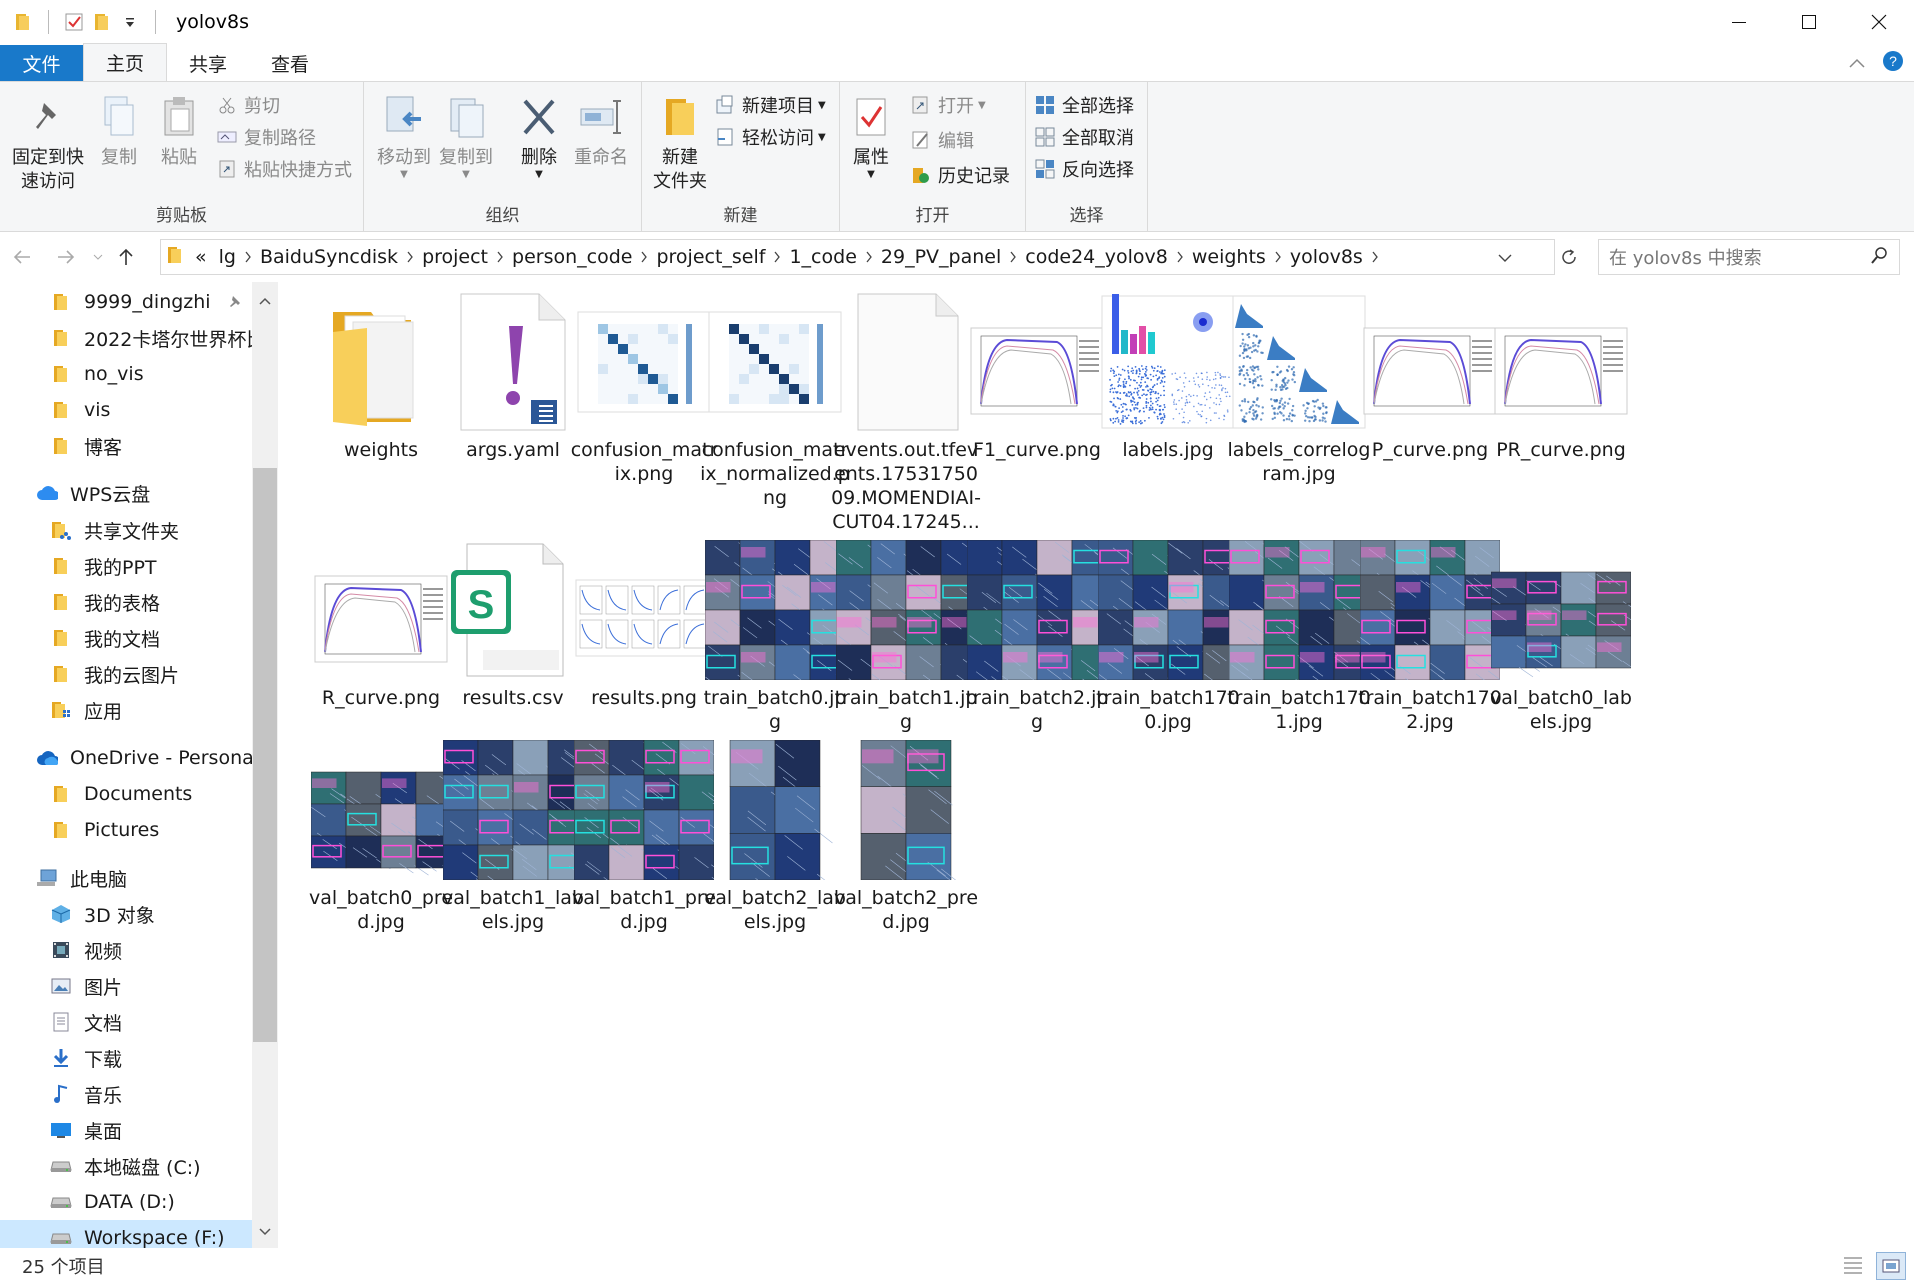  I want to click on file-item: train_batch1702.jpg, so click(1430, 637).